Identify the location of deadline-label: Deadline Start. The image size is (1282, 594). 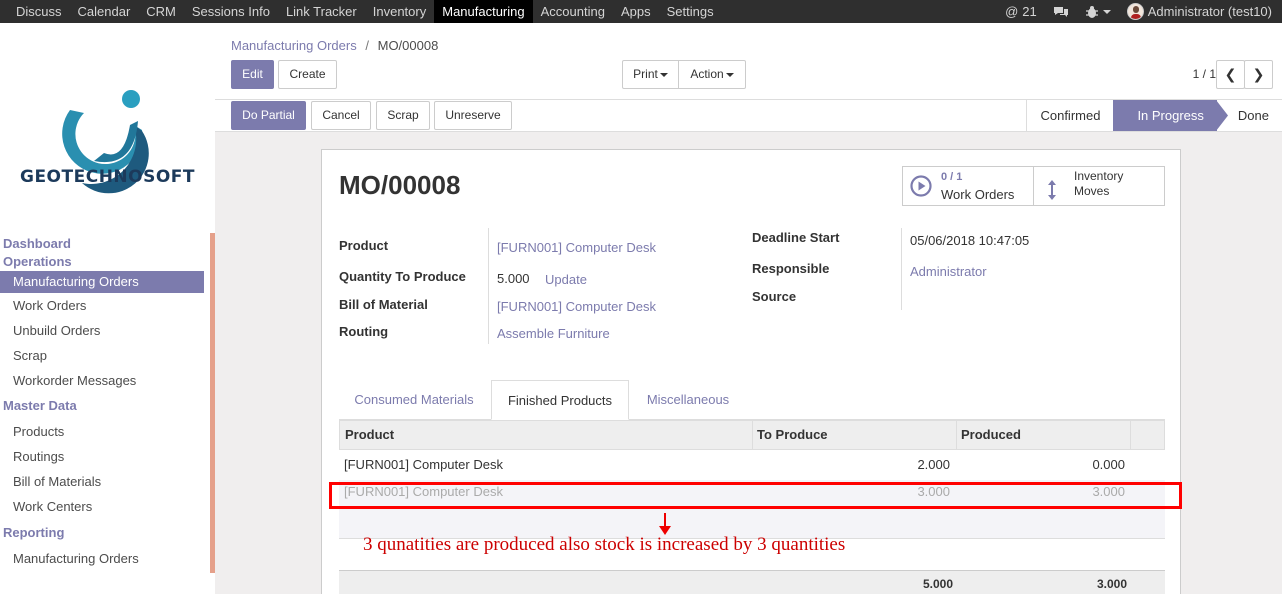
(796, 237).